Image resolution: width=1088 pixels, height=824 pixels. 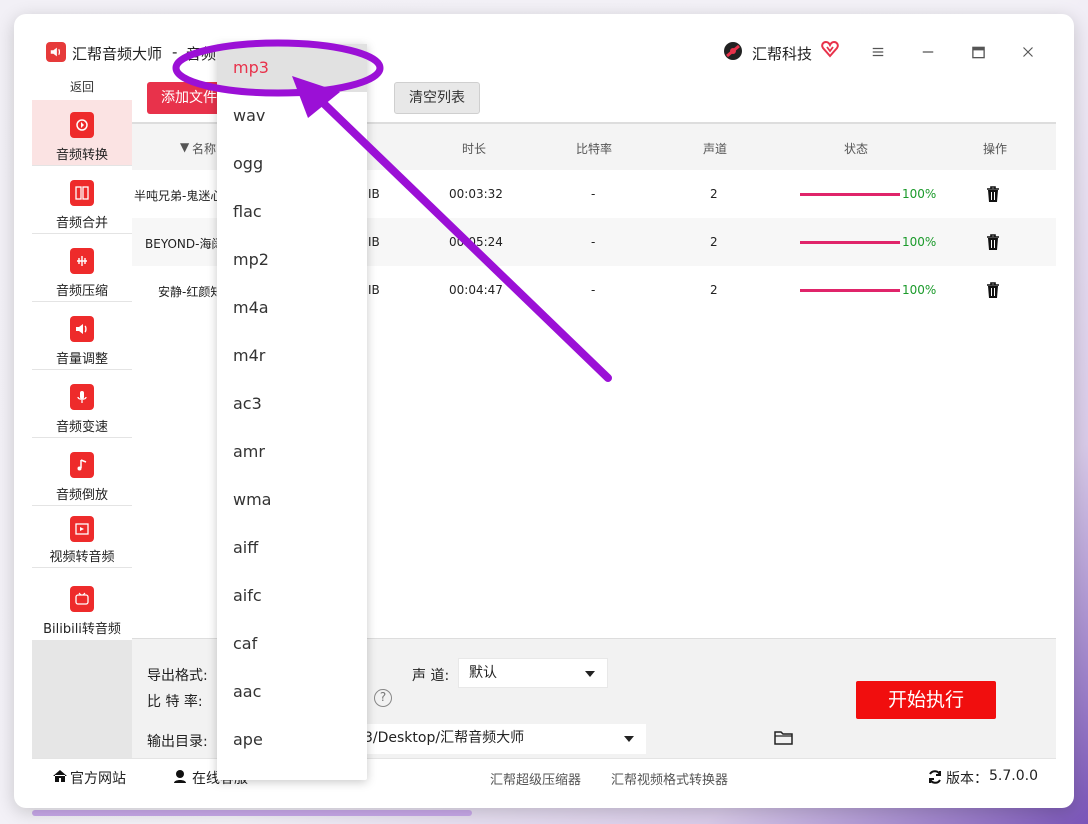 What do you see at coordinates (928, 52) in the screenshot?
I see `minimize-icon` at bounding box center [928, 52].